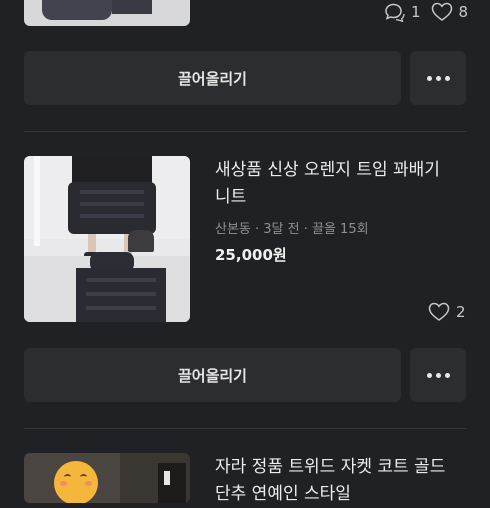  I want to click on like-count: 8, so click(463, 12).